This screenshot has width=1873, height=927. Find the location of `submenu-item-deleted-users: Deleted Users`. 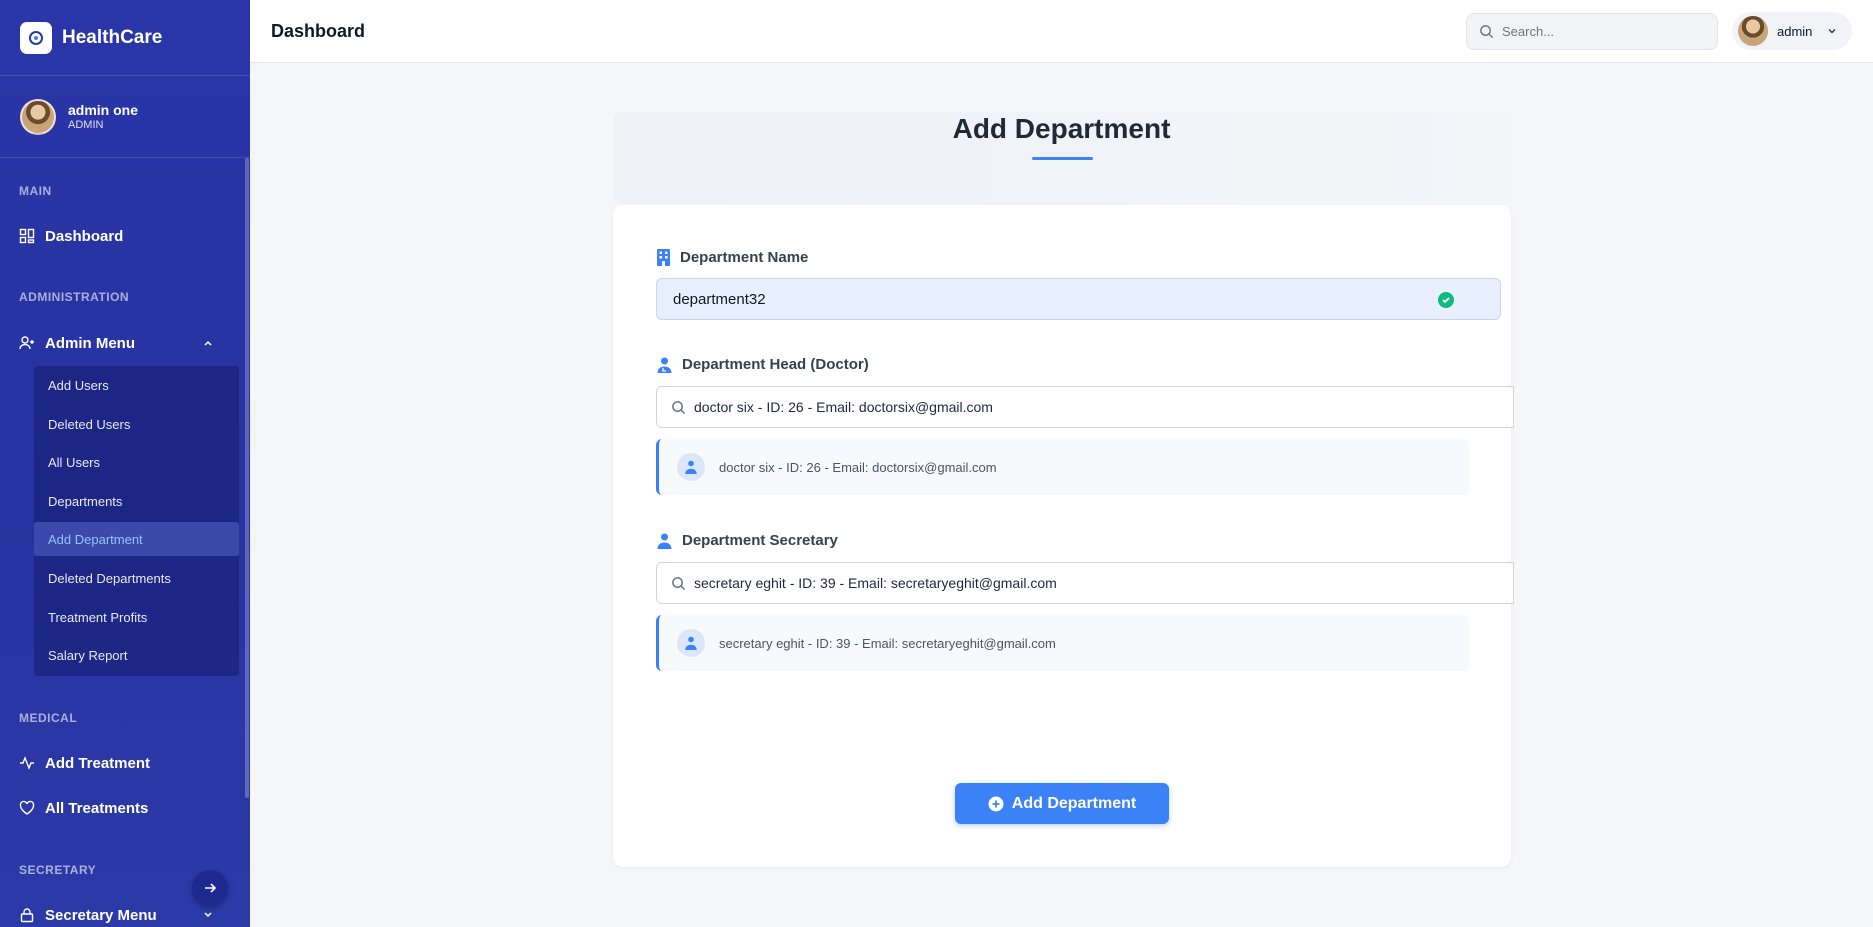

submenu-item-deleted-users: Deleted Users is located at coordinates (136, 424).